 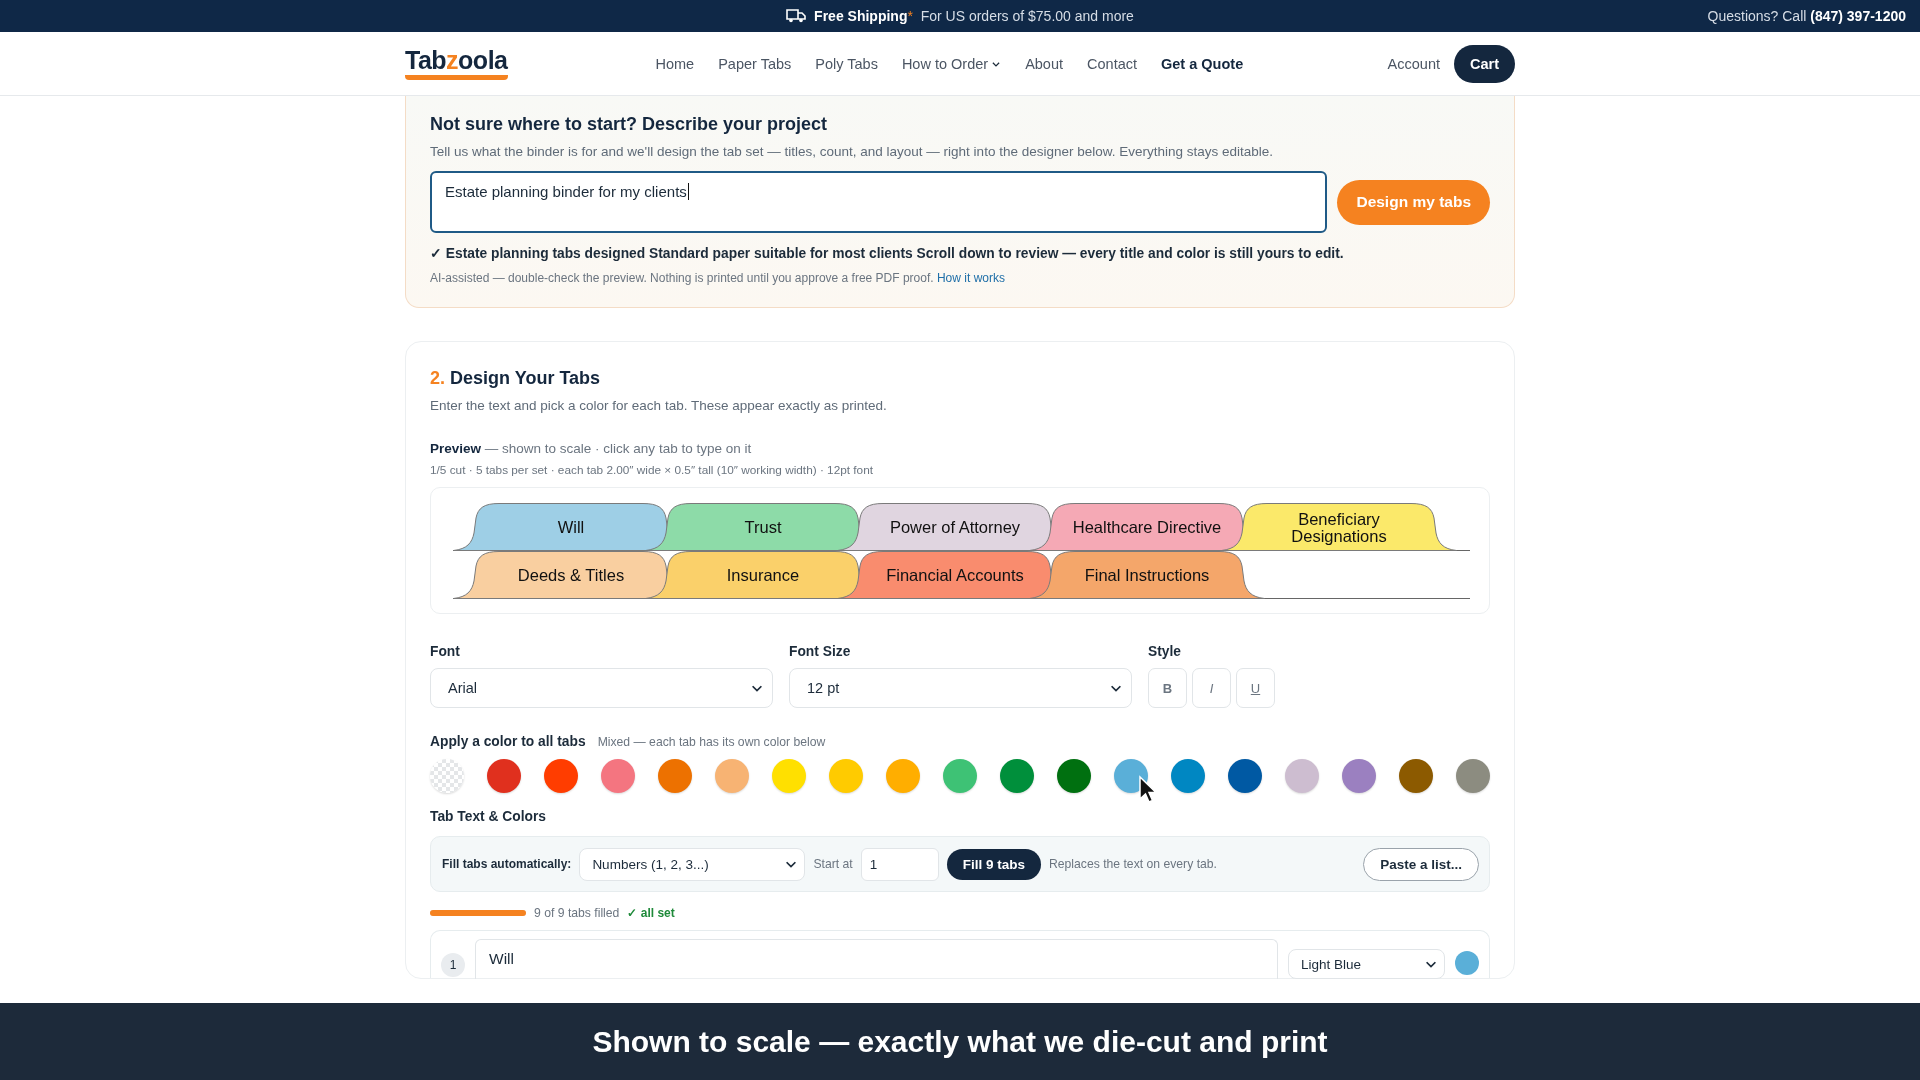 What do you see at coordinates (846, 63) in the screenshot?
I see `nav-link: Poly Tabs` at bounding box center [846, 63].